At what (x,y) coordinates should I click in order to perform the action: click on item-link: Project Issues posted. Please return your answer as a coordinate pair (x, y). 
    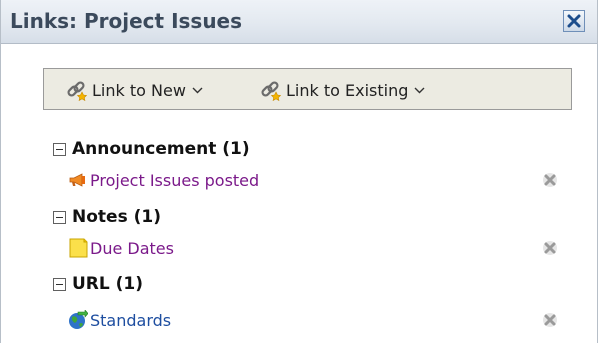
    Looking at the image, I should click on (174, 180).